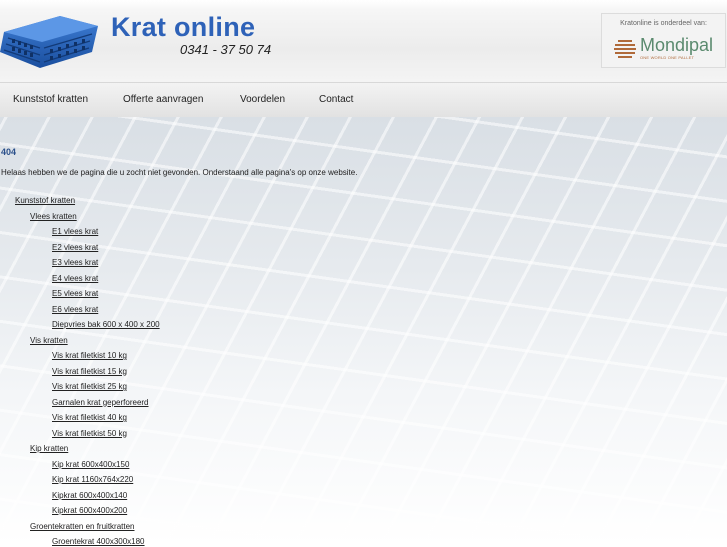 Image resolution: width=727 pixels, height=547 pixels. What do you see at coordinates (663, 23) in the screenshot?
I see `partner-label: Kratonline is onderdeel van:` at bounding box center [663, 23].